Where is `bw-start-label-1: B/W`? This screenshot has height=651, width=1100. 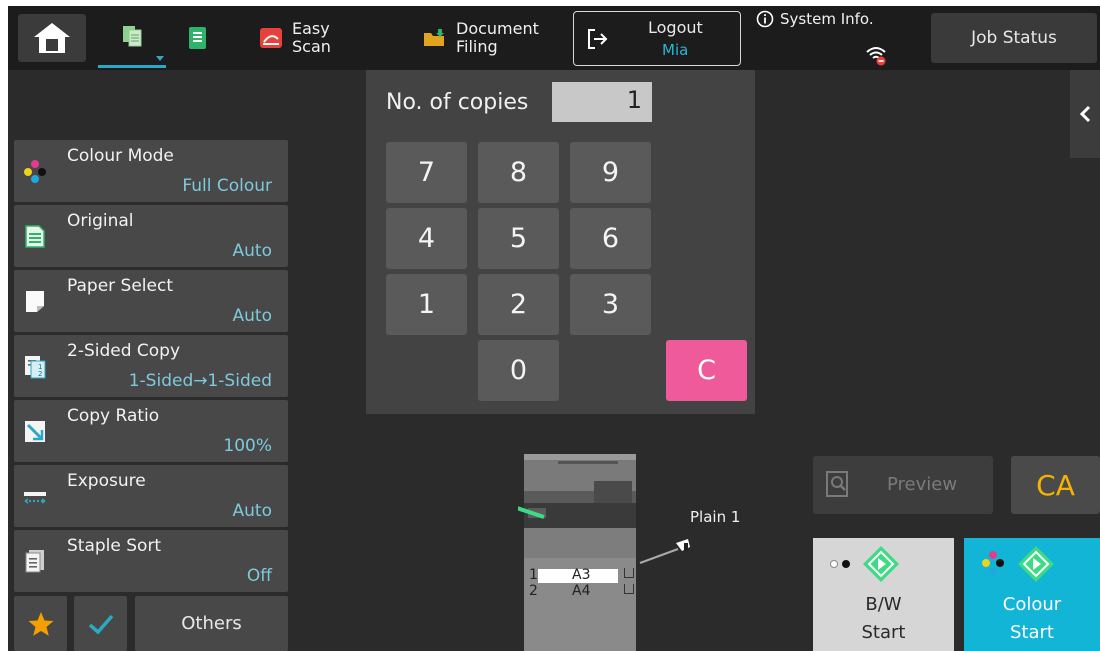 bw-start-label-1: B/W is located at coordinates (883, 604).